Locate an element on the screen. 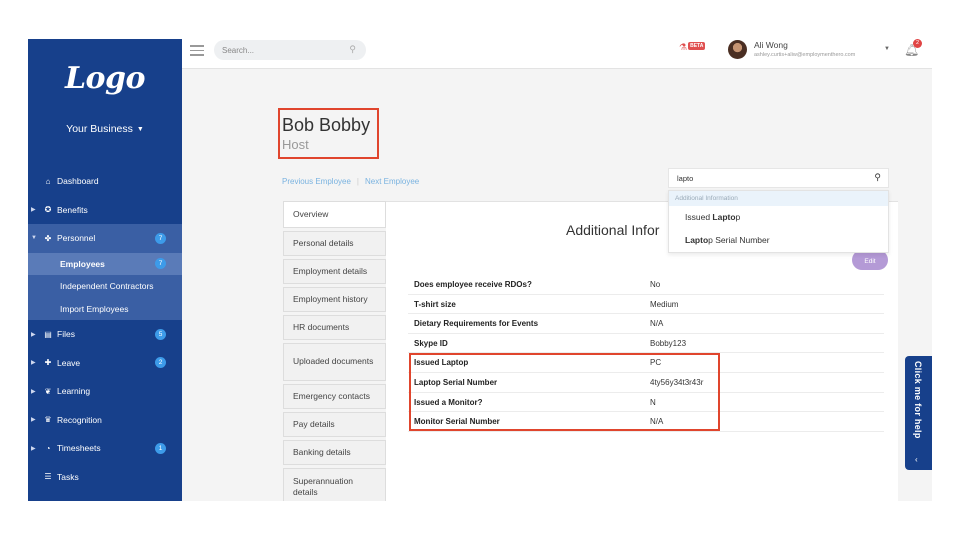  tab-overview: Overview is located at coordinates (334, 214).